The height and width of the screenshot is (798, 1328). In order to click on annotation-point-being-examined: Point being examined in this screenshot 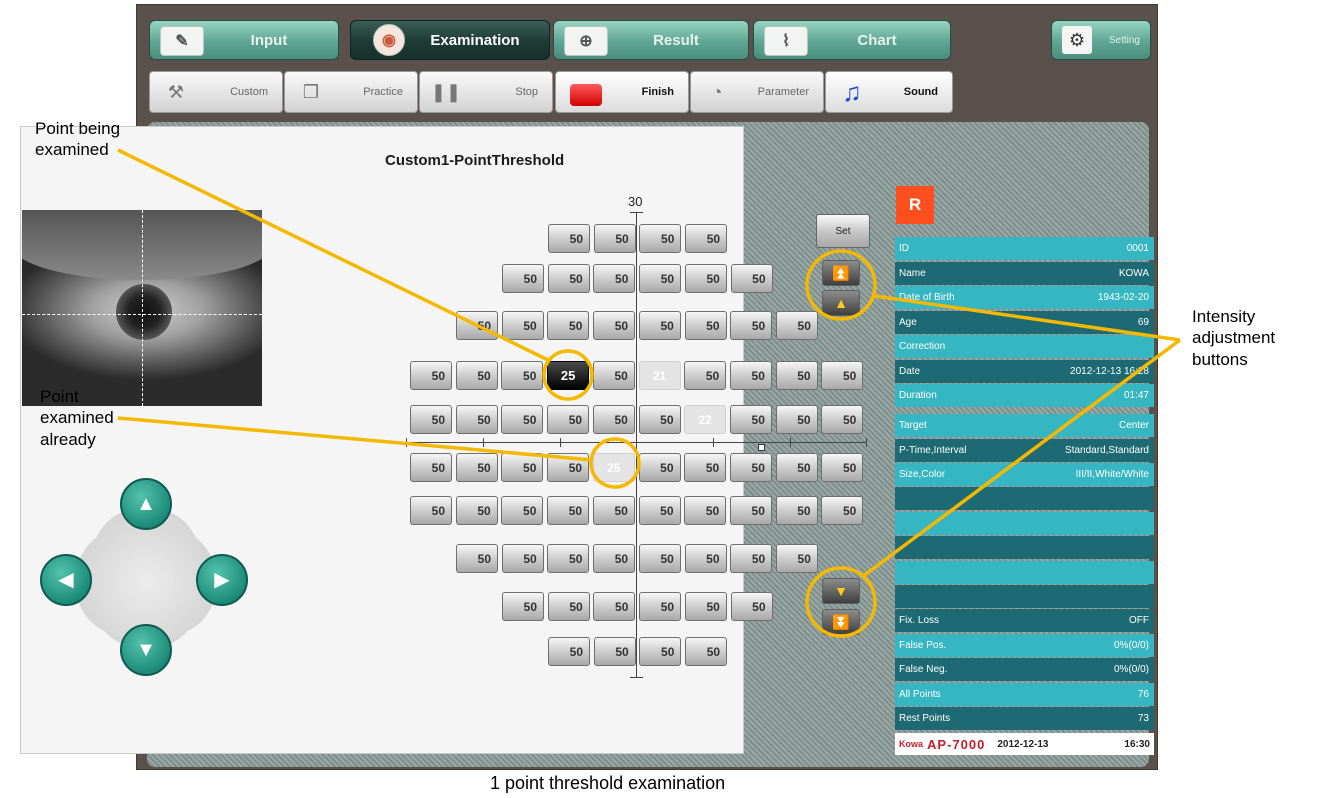, I will do `click(78, 139)`.